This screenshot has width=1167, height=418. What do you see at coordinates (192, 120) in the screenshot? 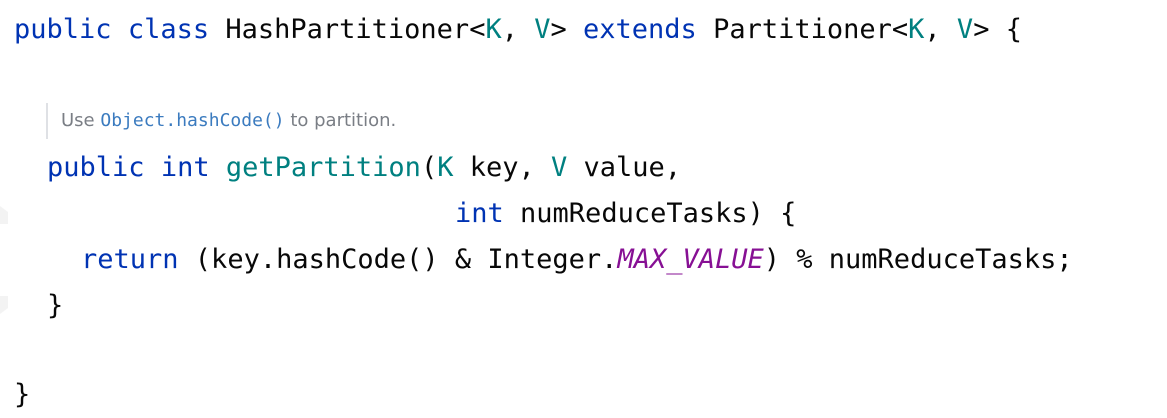
I see `doc-code-link: Object.hashCode()` at bounding box center [192, 120].